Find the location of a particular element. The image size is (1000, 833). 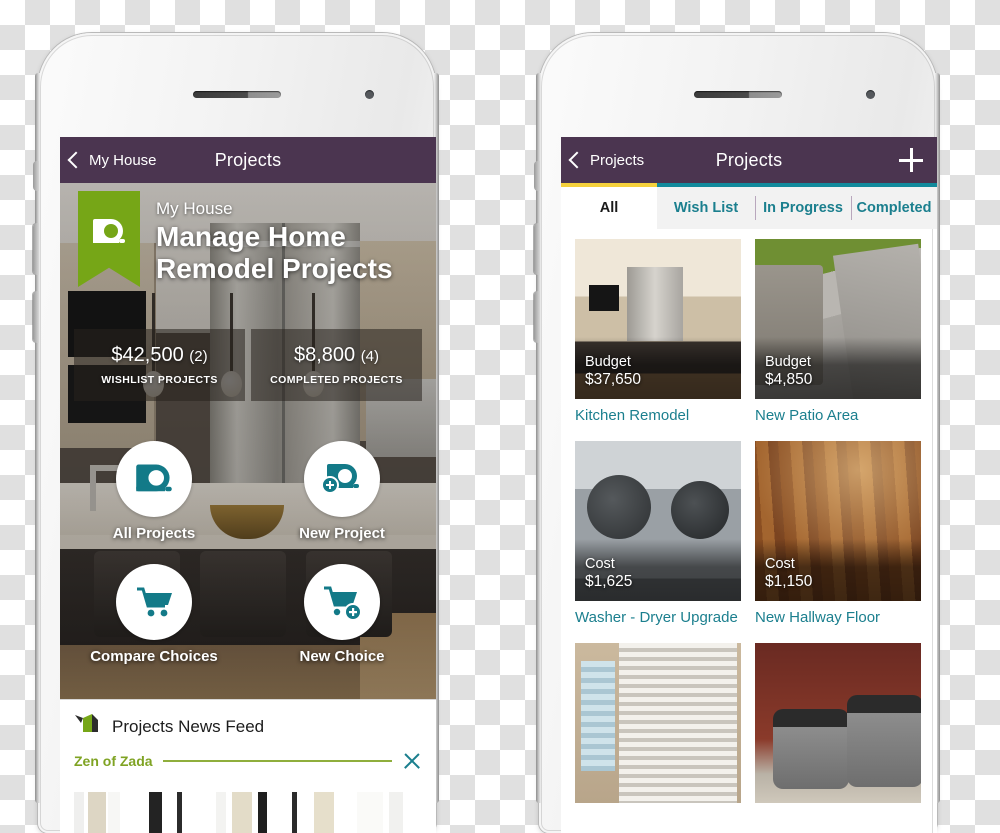

tab-completed: Completed is located at coordinates (894, 206).